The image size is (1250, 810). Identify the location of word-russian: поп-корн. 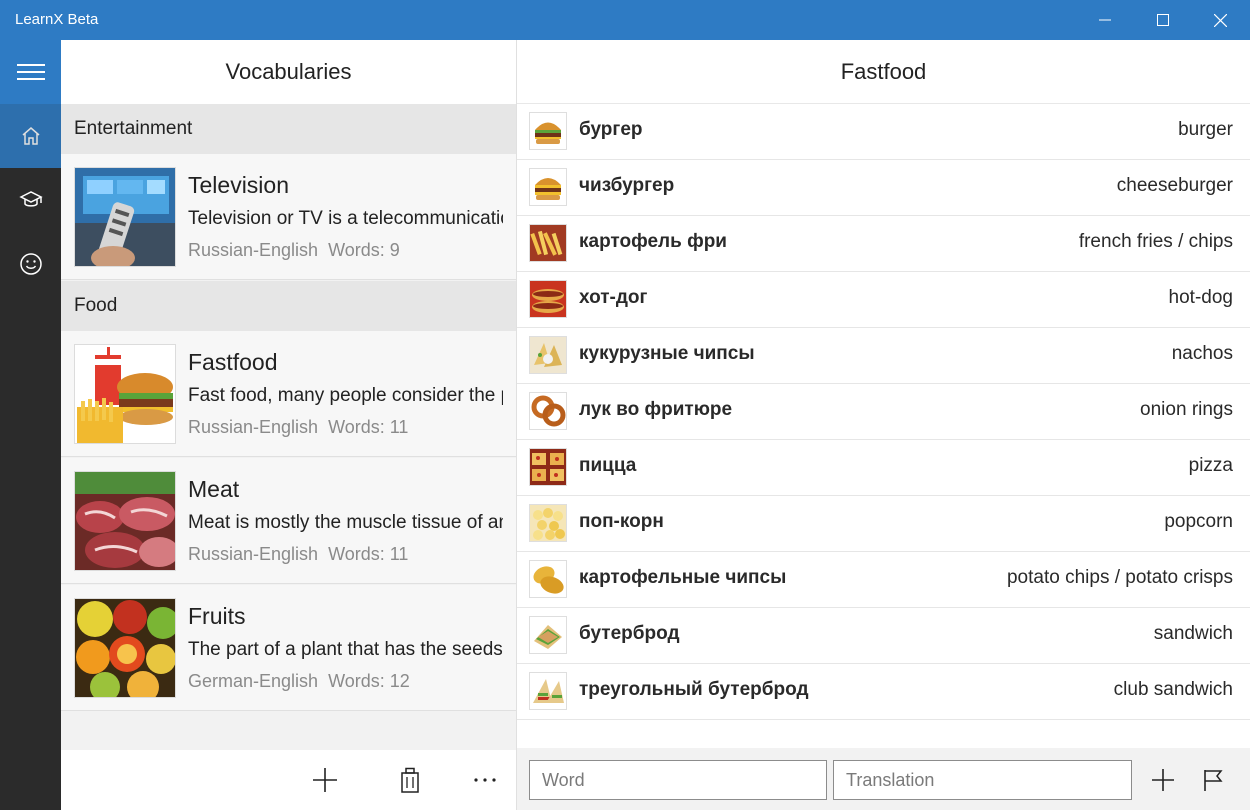
(621, 521).